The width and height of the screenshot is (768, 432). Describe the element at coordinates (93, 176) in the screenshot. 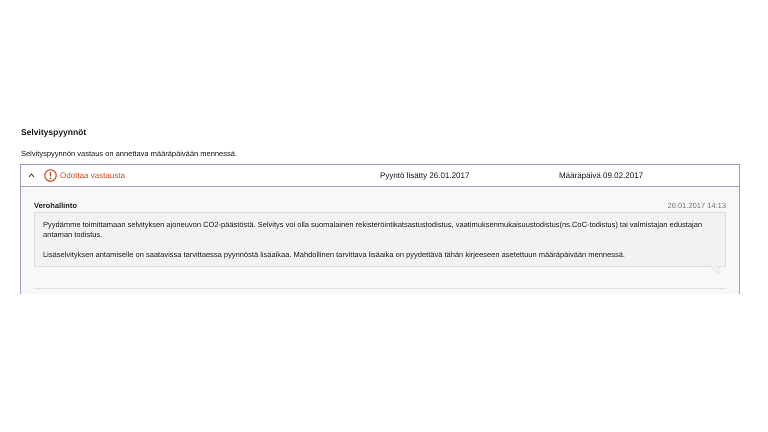

I see `status-label: Odottaa vastausta` at that location.